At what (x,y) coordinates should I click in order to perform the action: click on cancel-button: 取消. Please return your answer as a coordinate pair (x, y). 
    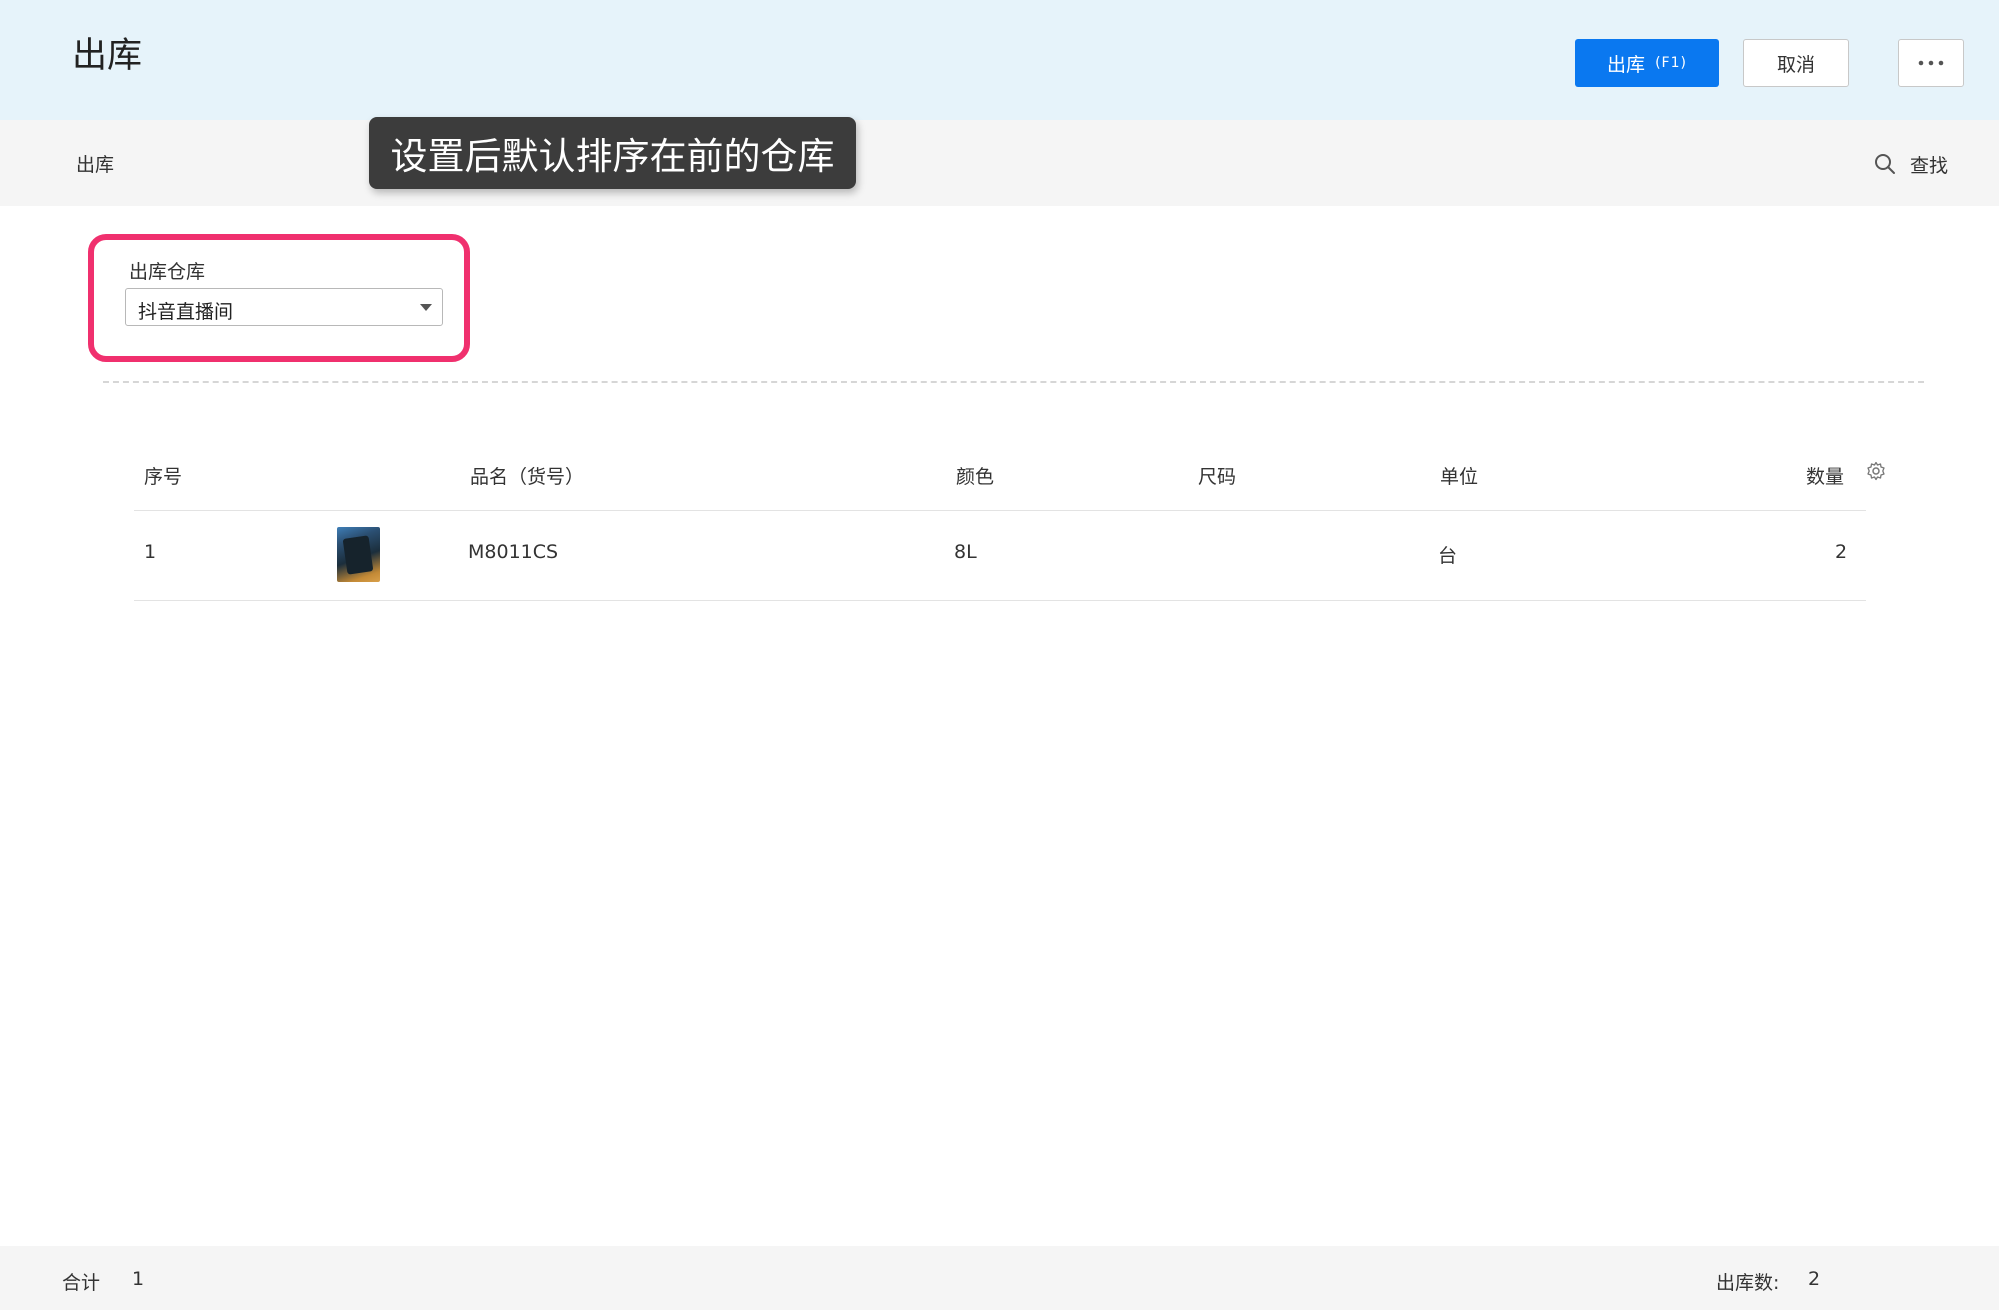
    Looking at the image, I should click on (1796, 63).